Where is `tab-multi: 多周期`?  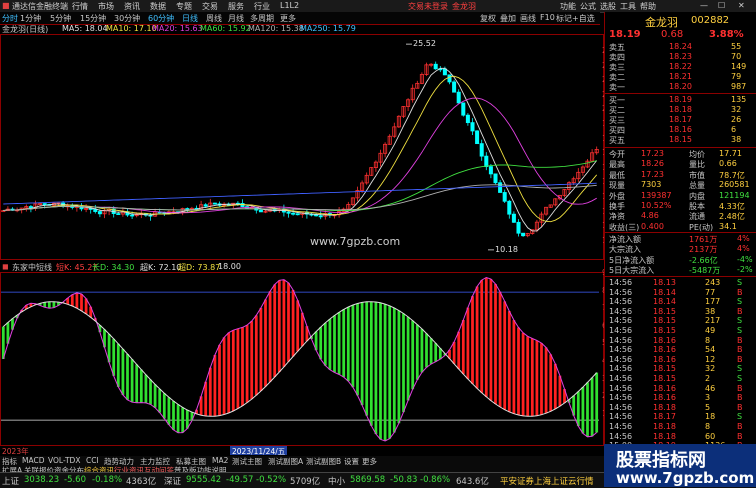
tab-multi: 多周期 is located at coordinates (262, 18).